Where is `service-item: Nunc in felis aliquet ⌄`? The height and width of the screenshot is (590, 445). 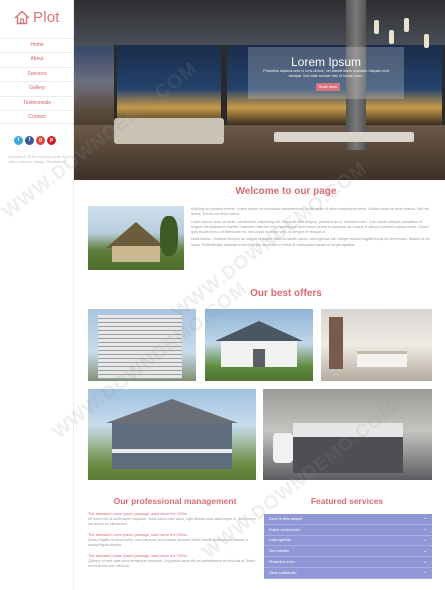 service-item: Nunc in felis aliquet ⌄ is located at coordinates (348, 519).